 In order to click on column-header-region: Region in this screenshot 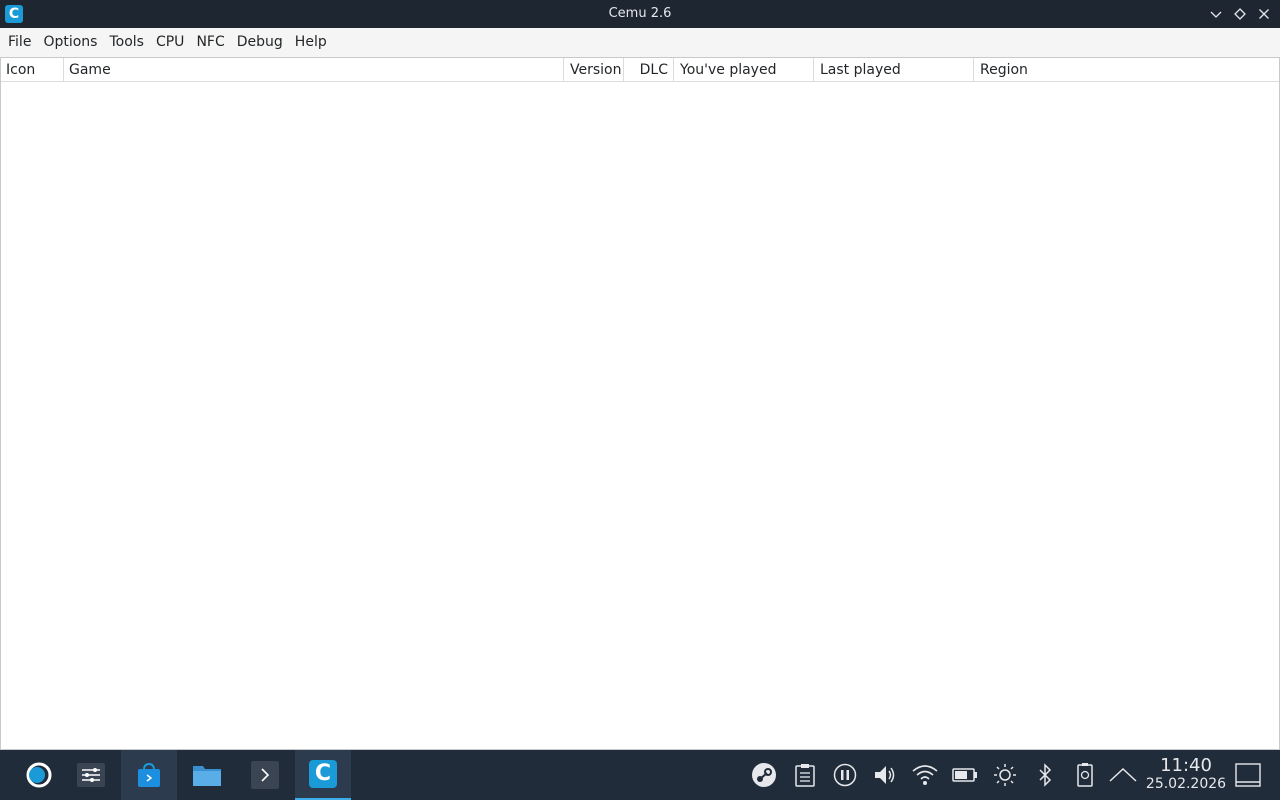, I will do `click(1126, 70)`.